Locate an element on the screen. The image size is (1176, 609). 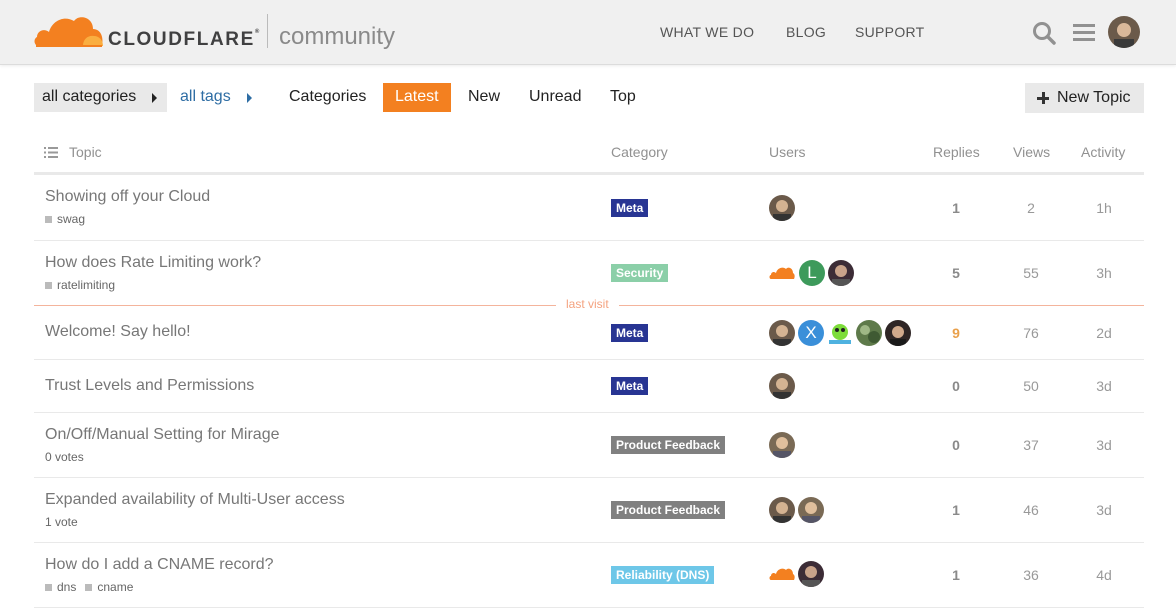
activity-time: 3h is located at coordinates (1104, 273).